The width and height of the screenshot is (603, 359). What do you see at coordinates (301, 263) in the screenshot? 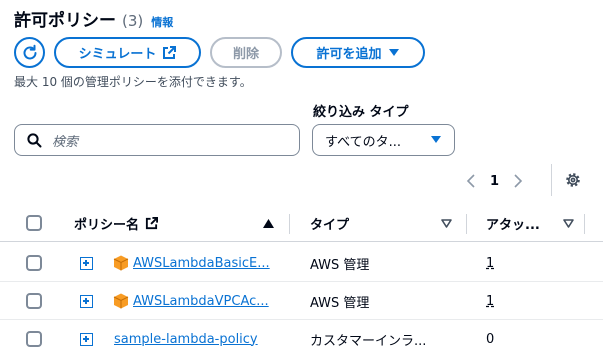
I see `table-row: AWSLambdaBasicE... AWS 管理 1` at bounding box center [301, 263].